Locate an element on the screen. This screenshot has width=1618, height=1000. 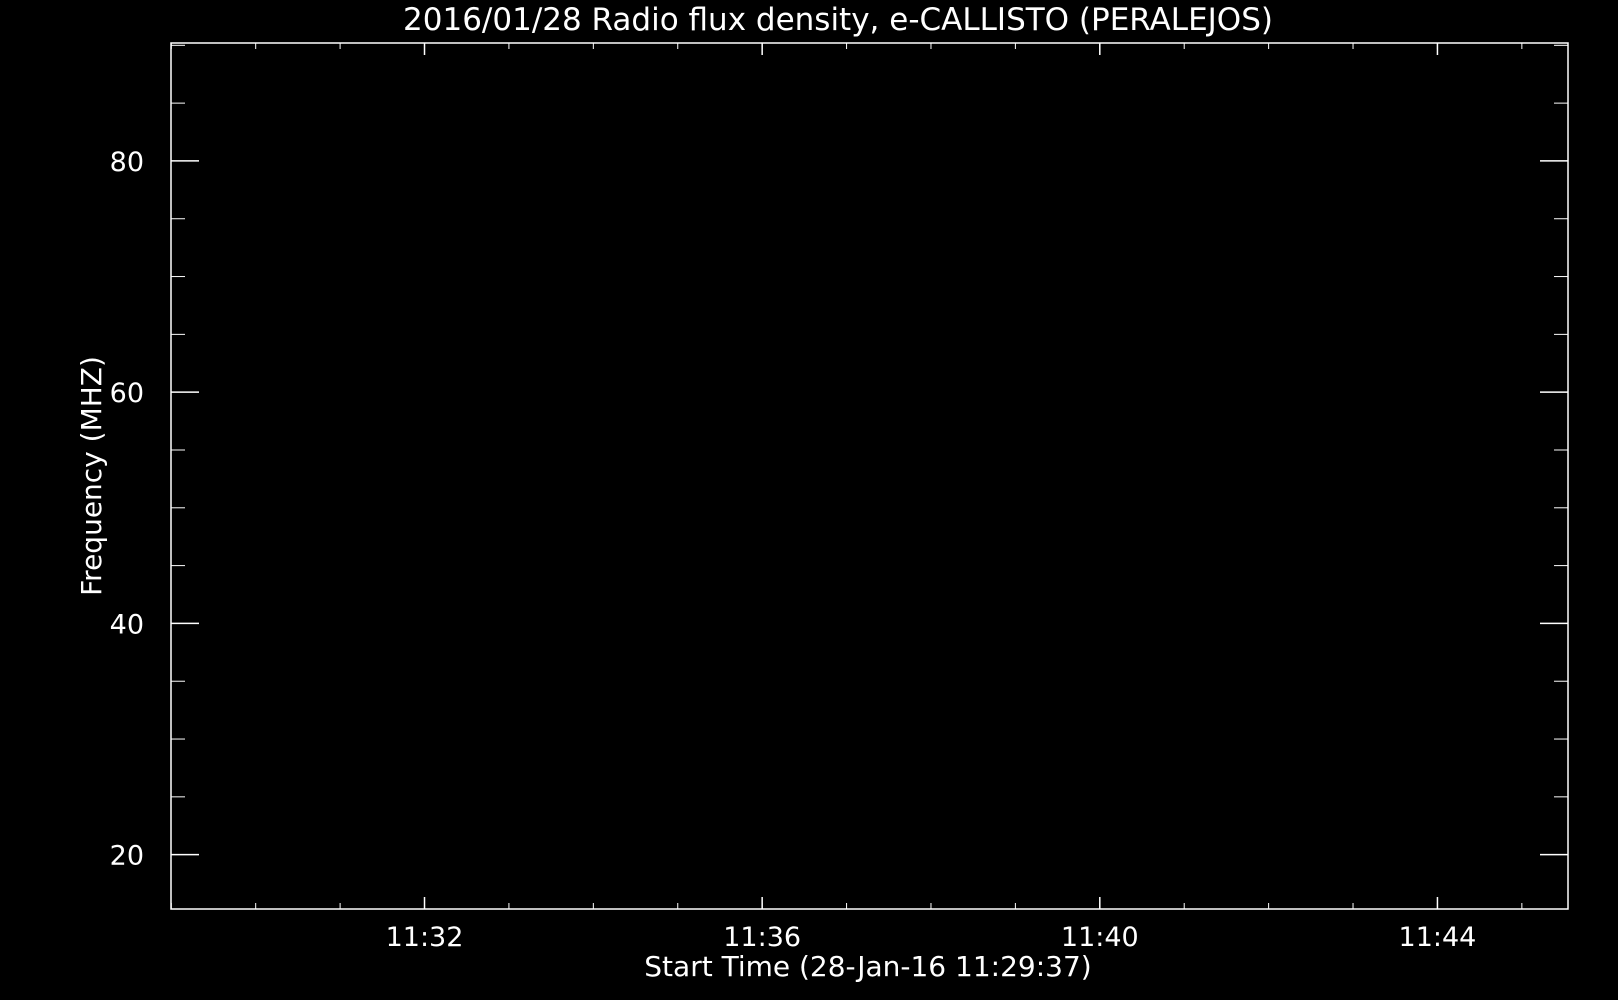
y-tick-label: 20 is located at coordinates (127, 856).